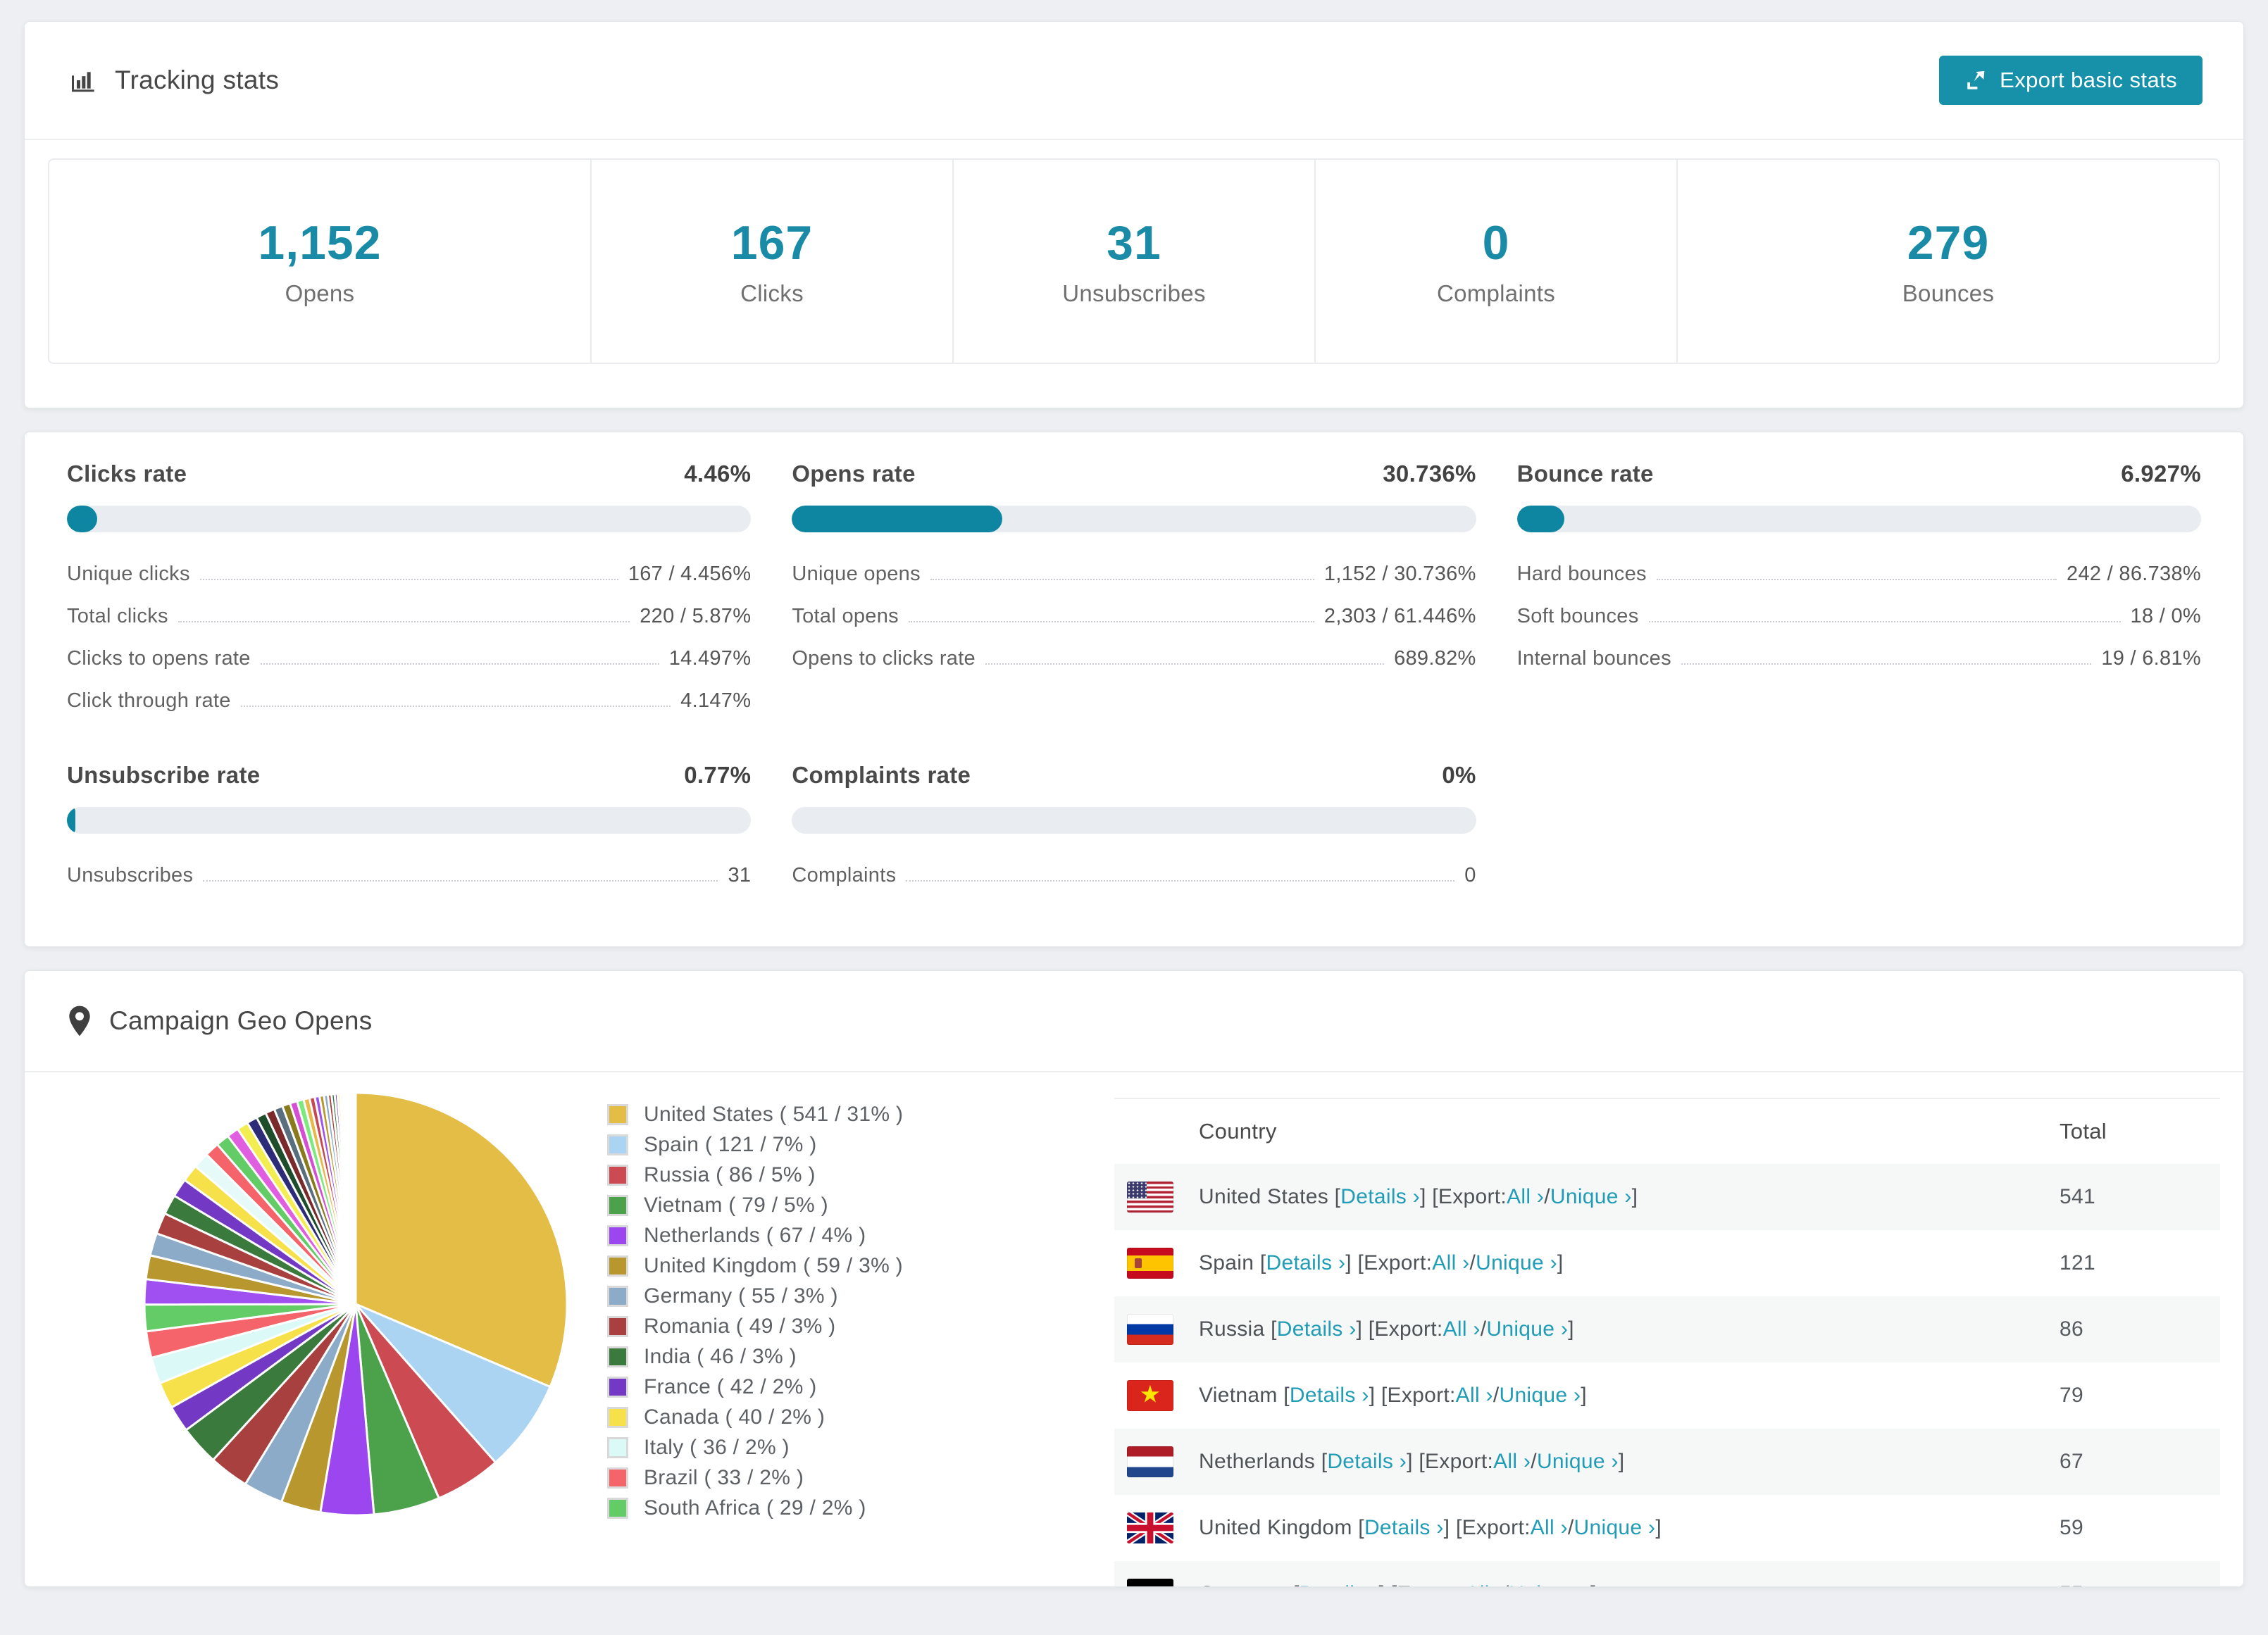 Image resolution: width=2268 pixels, height=1635 pixels. Describe the element at coordinates (173, 80) in the screenshot. I see `tracking-stats-title: Tracking stats` at that location.